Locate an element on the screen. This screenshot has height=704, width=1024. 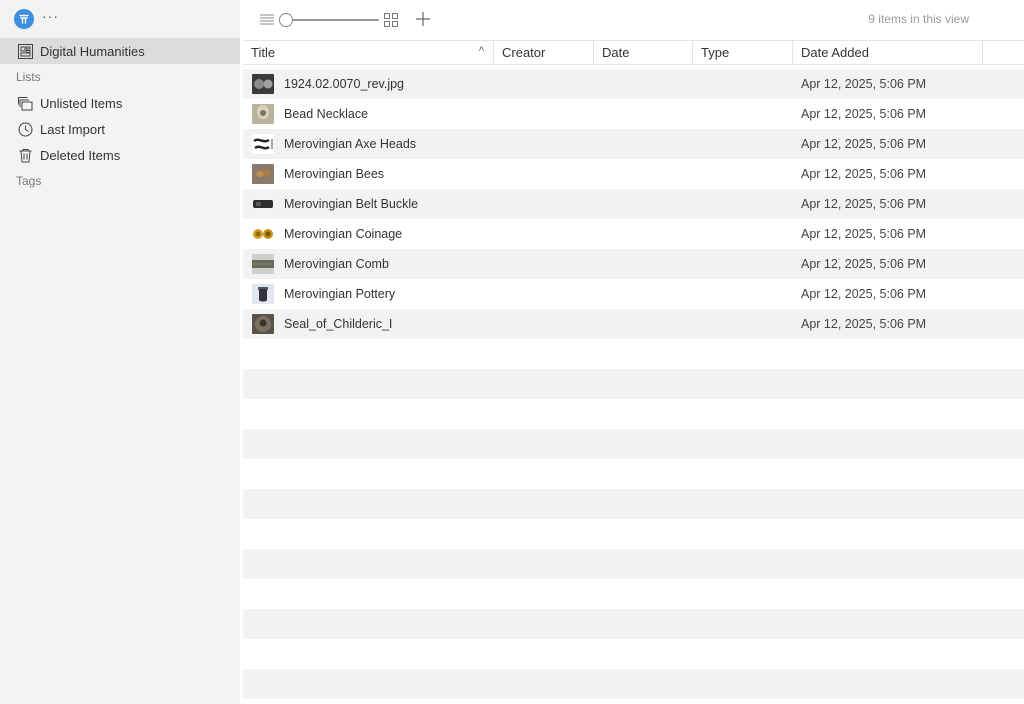
app-logo-icon is located at coordinates (24, 19).